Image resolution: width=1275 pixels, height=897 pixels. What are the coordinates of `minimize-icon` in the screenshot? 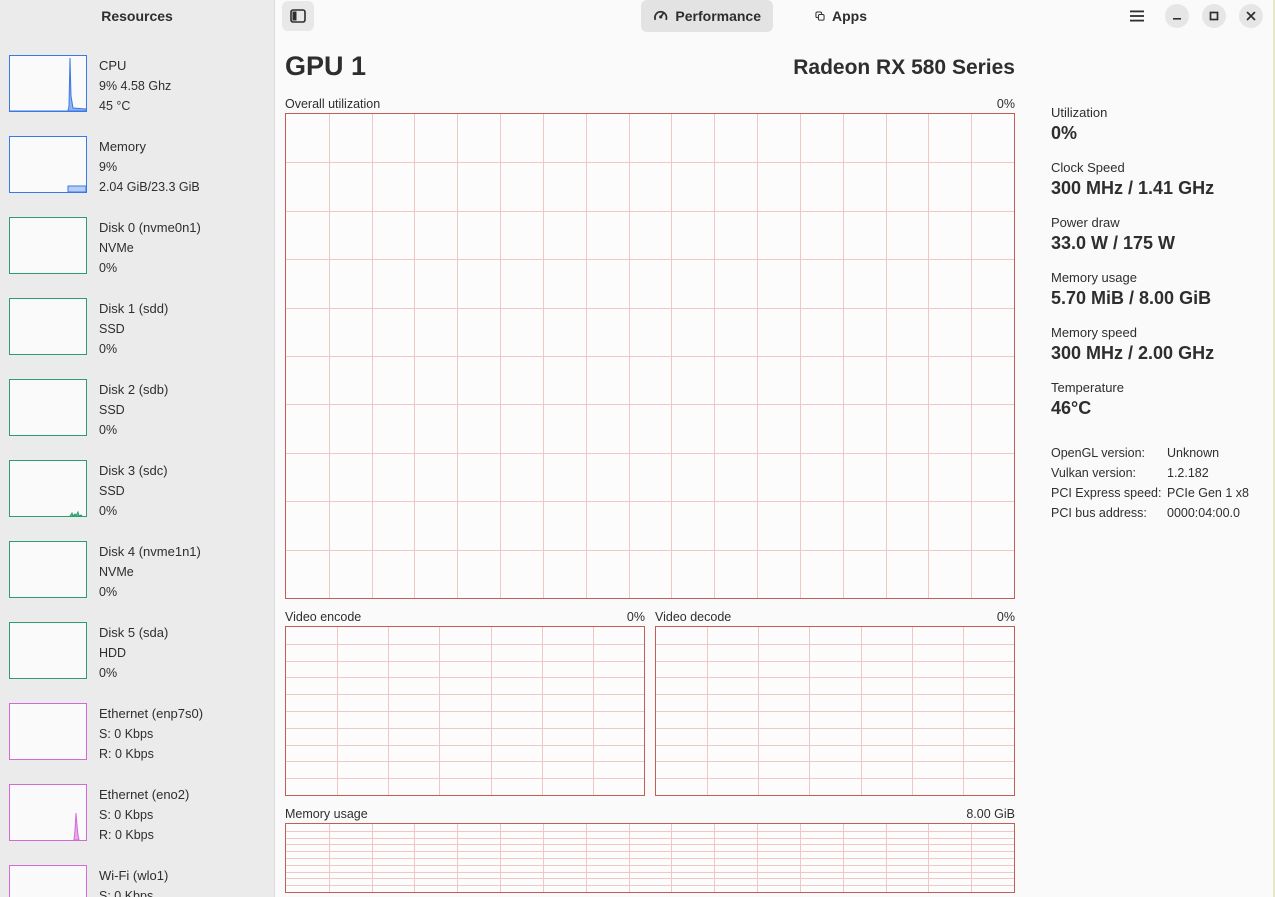 It's located at (1177, 19).